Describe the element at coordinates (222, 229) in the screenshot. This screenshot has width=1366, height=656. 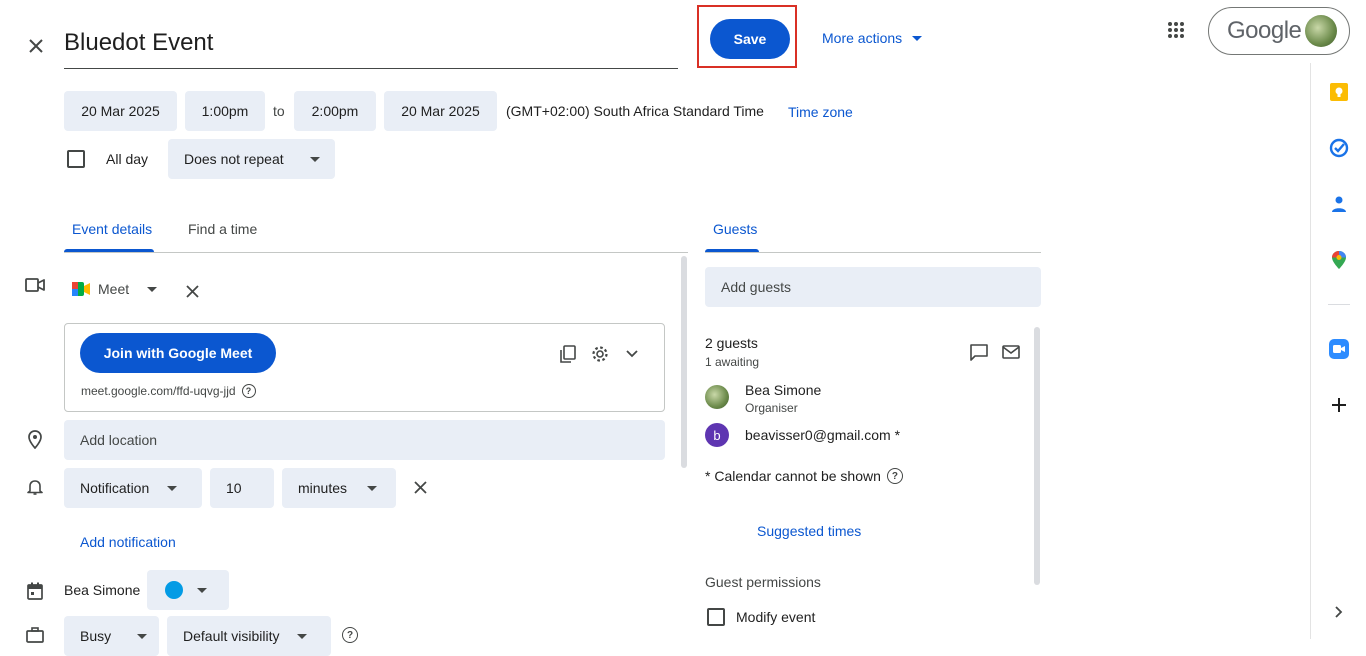
I see `tab-find-a-time: Find a time` at that location.